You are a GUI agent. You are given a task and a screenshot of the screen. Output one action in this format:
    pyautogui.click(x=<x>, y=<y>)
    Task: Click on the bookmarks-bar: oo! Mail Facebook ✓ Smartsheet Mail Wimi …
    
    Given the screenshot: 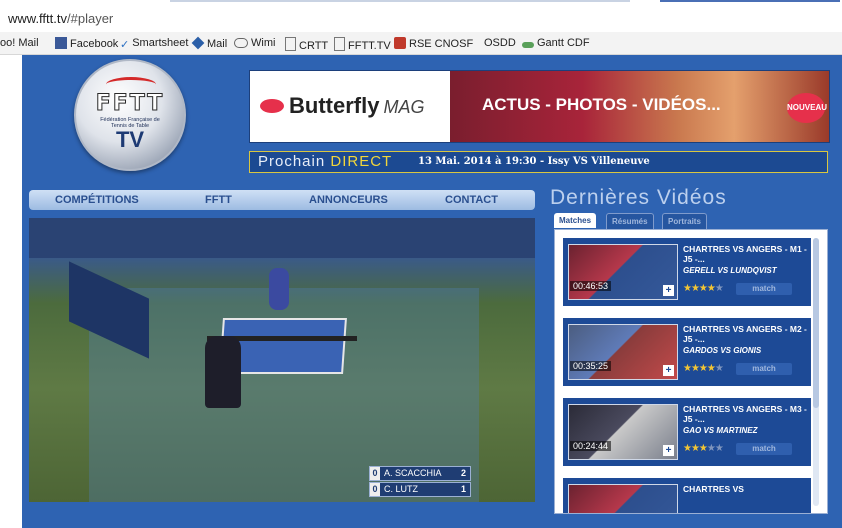 What is the action you would take?
    pyautogui.click(x=421, y=43)
    